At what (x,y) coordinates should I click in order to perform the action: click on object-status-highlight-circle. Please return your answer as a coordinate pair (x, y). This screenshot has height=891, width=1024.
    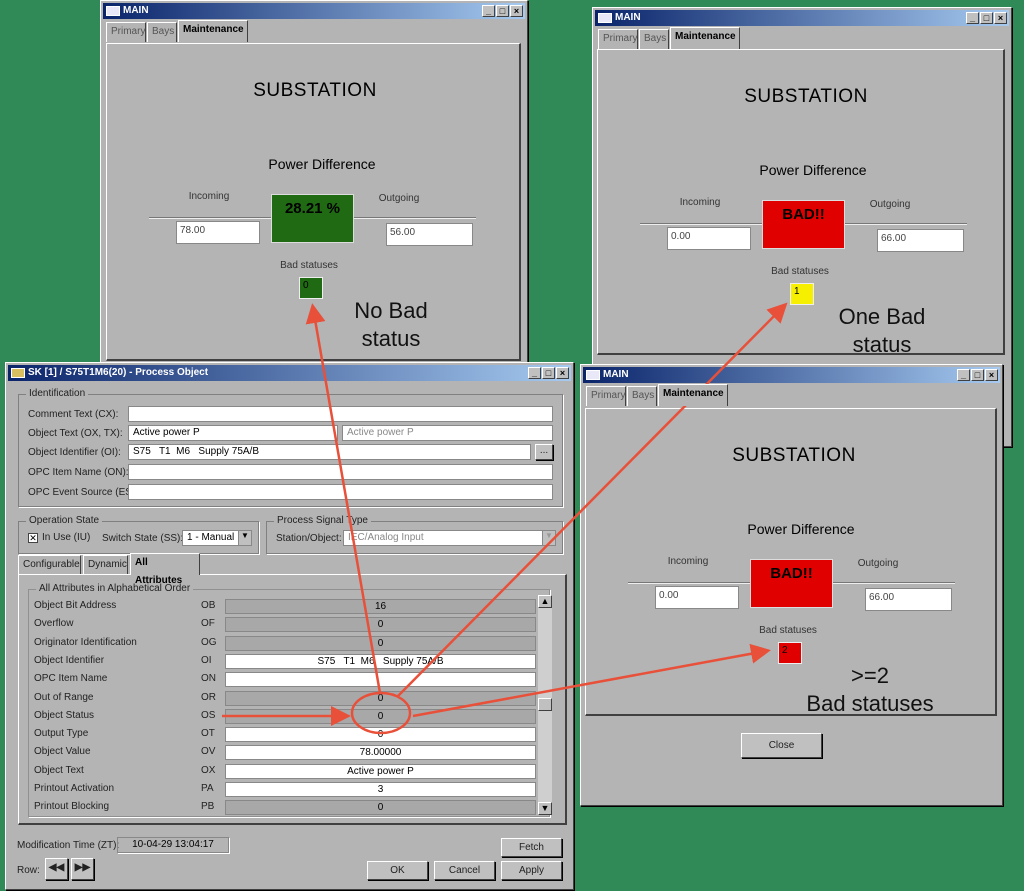
    Looking at the image, I should click on (381, 713).